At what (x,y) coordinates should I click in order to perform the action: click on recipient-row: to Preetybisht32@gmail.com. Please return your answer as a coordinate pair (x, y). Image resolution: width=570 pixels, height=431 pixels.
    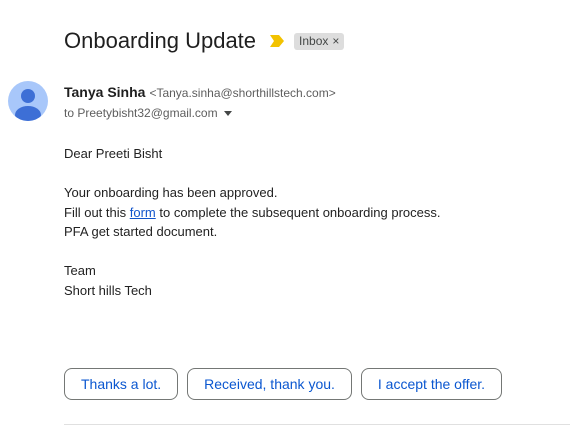
    Looking at the image, I should click on (148, 113).